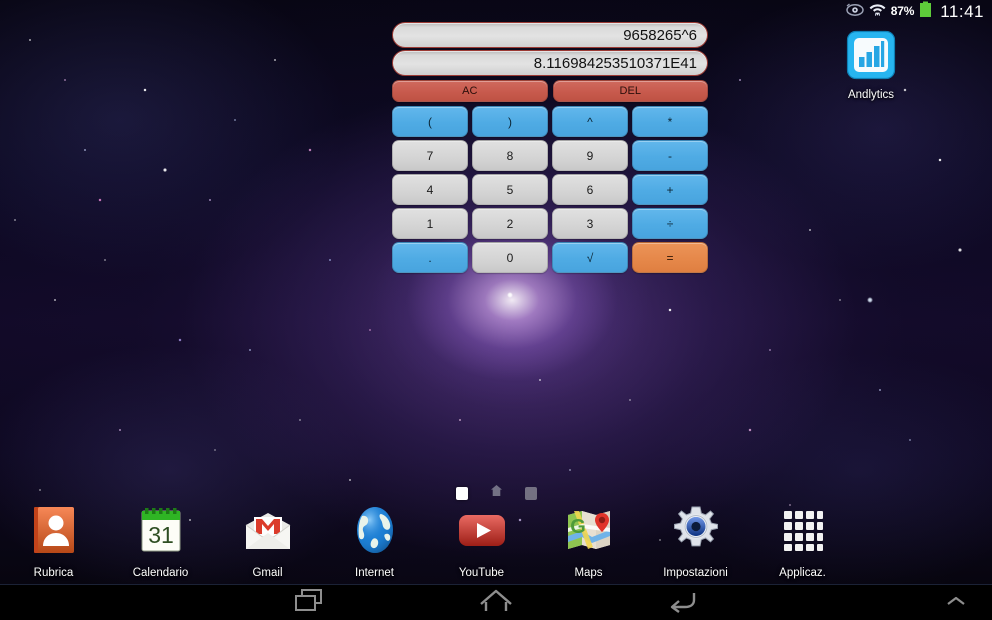 The height and width of the screenshot is (620, 992). I want to click on calc-key-del: DEL, so click(630, 91).